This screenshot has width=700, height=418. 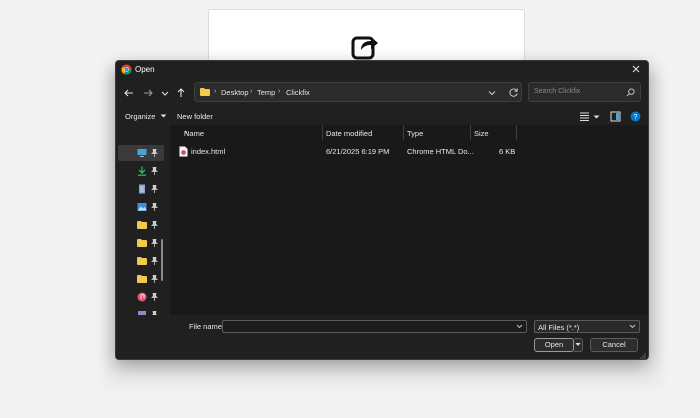 I want to click on organize-label: Organize, so click(x=140, y=116).